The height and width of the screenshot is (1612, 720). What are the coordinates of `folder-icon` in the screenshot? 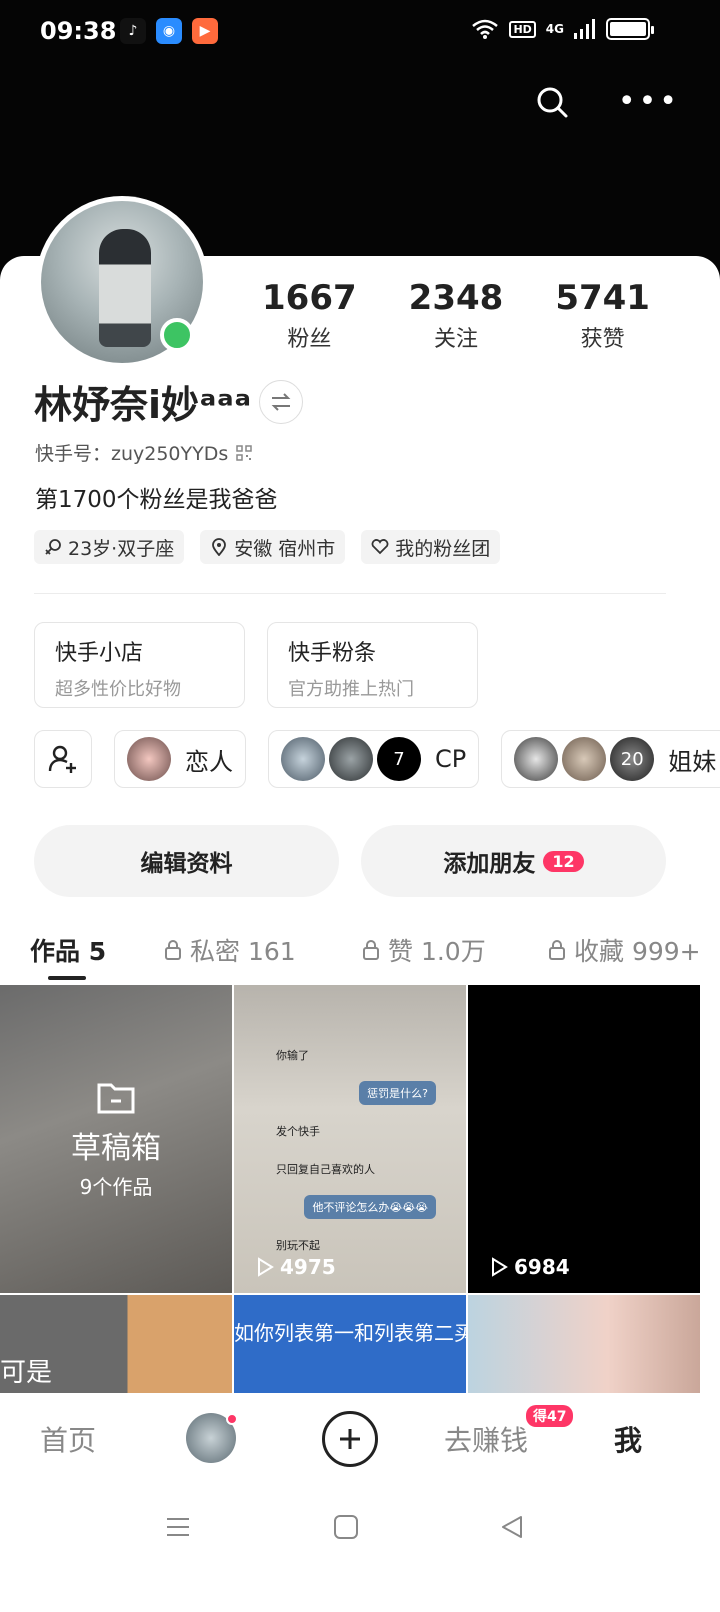 It's located at (116, 1098).